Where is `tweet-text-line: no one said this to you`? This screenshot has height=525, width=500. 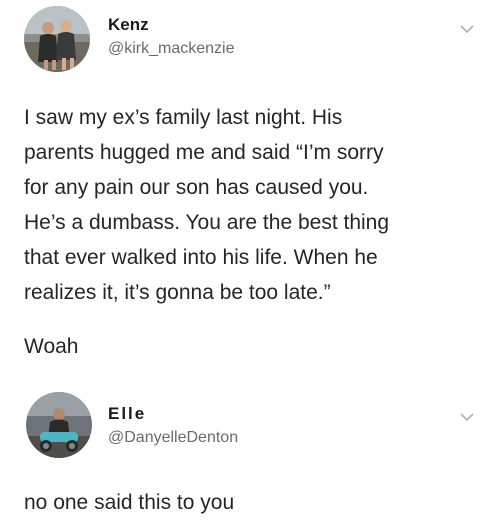
tweet-text-line: no one said this to you is located at coordinates (129, 502).